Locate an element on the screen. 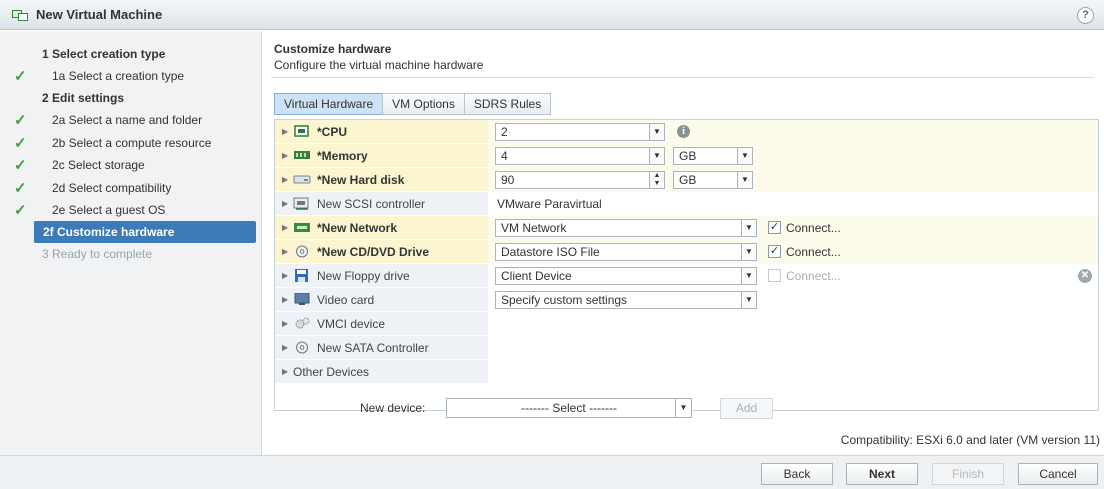 This screenshot has width=1104, height=489. hw-name: *New CD/DVD Drive is located at coordinates (373, 251).